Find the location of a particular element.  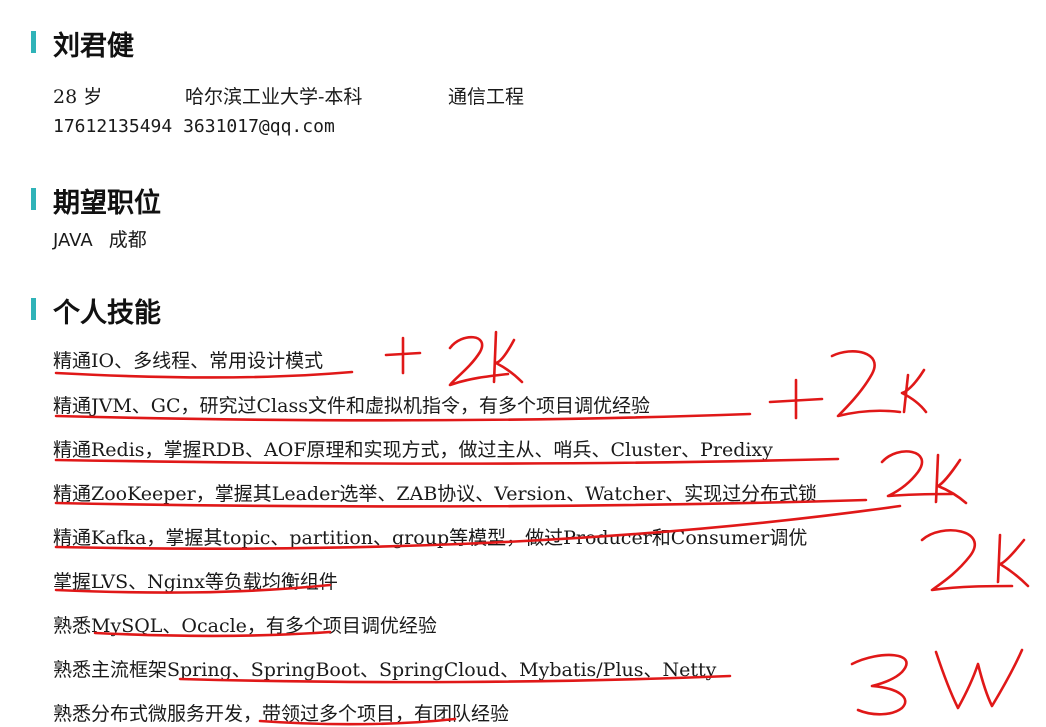

skill-item: 熟悉MySQL、Ocacle，有多个项目调优经验 is located at coordinates (245, 626).